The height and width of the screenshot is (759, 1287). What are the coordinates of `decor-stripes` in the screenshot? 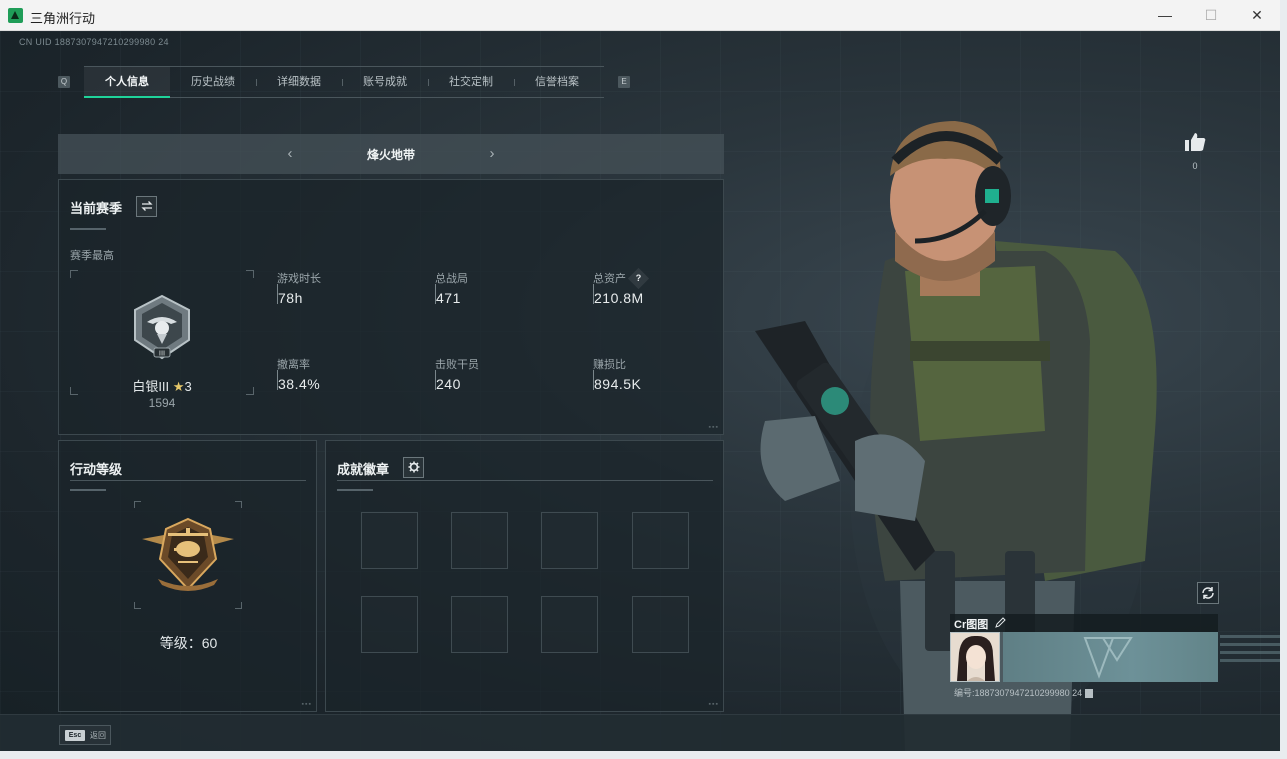 It's located at (1250, 648).